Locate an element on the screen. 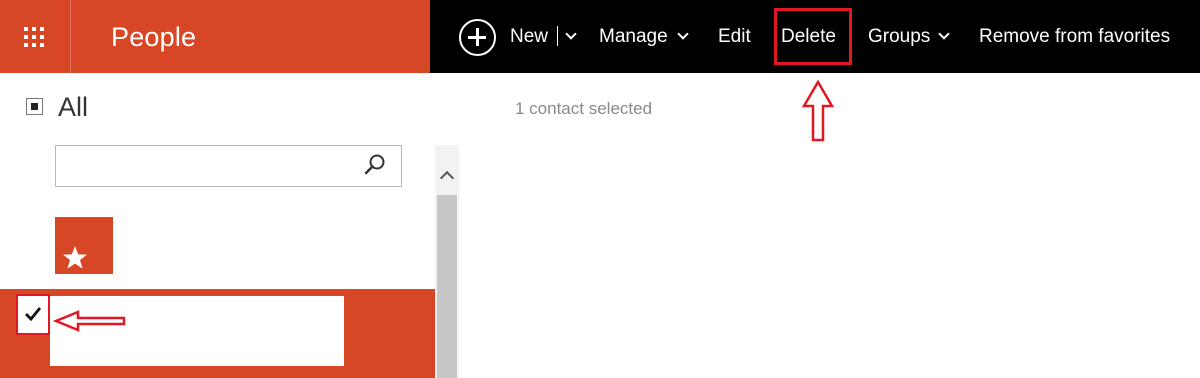  search-icon is located at coordinates (375, 165).